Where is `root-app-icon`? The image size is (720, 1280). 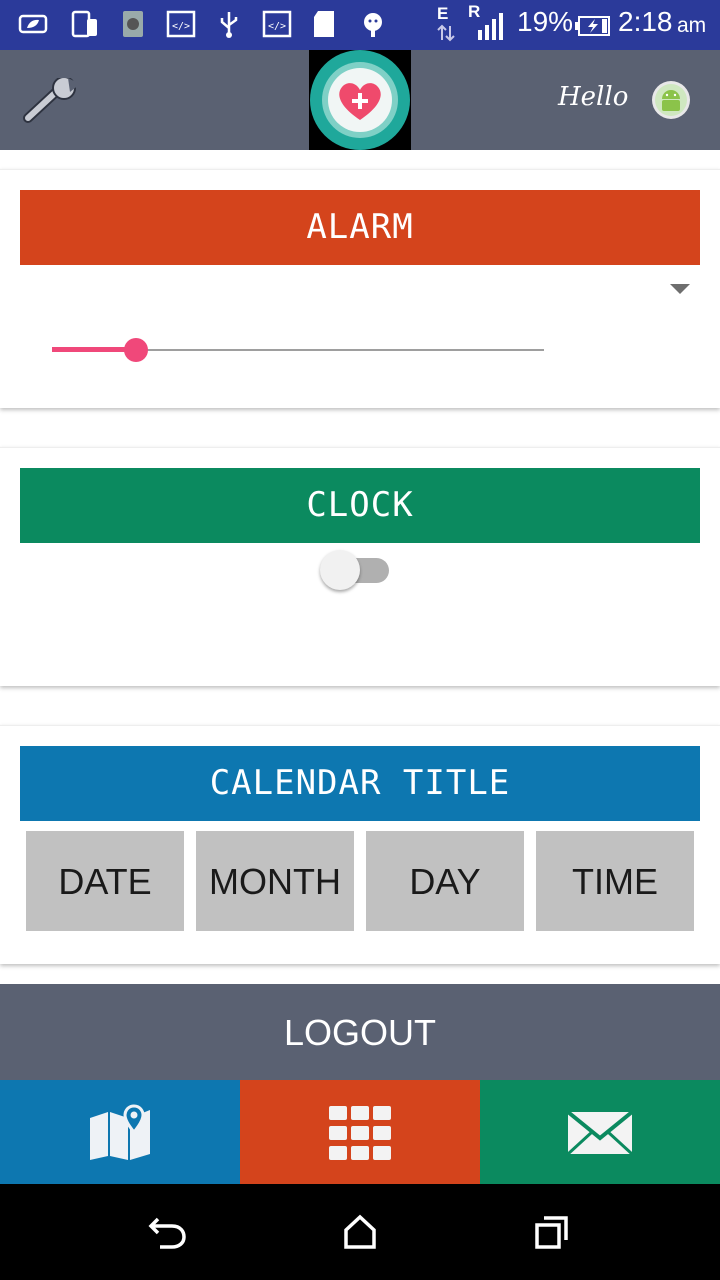 root-app-icon is located at coordinates (133, 24).